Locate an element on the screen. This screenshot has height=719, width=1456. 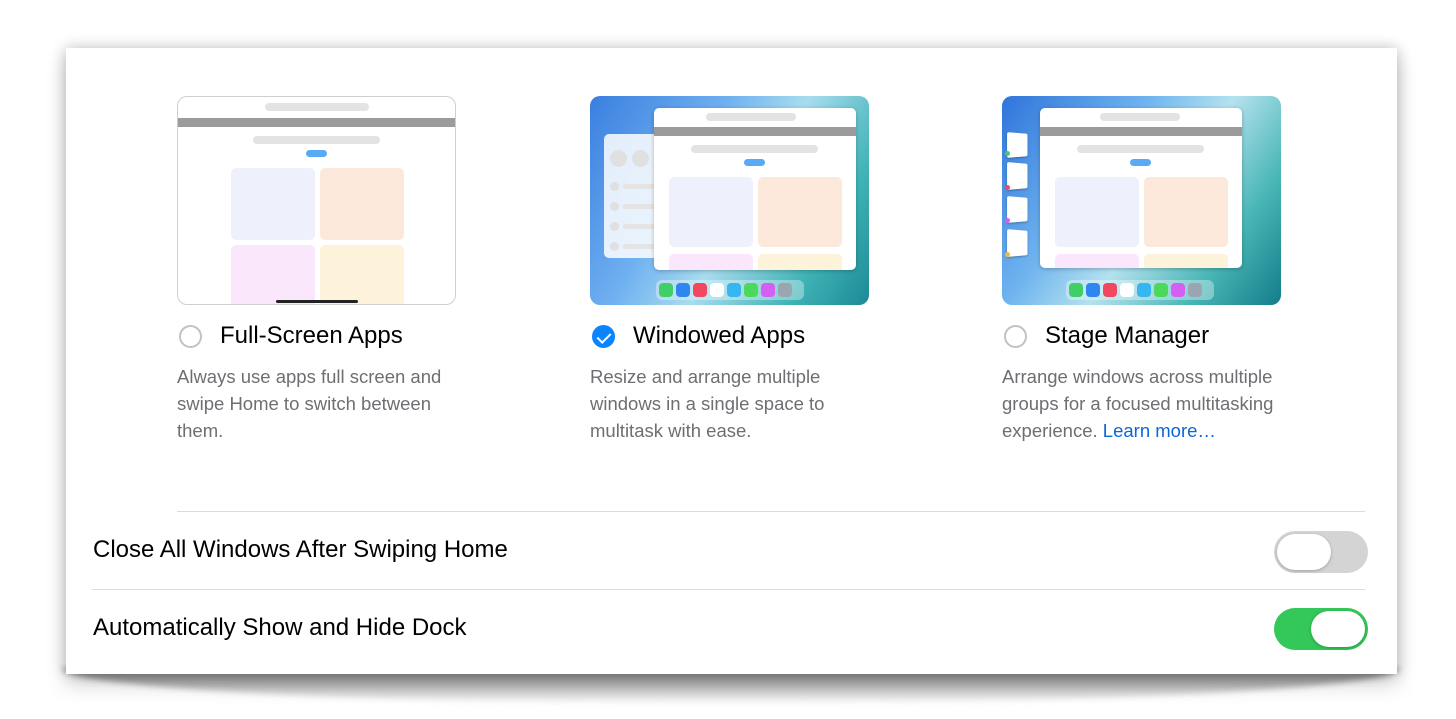
row-divider is located at coordinates (728, 589).